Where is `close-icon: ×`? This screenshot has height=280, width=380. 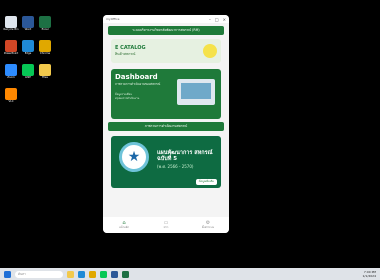
close-icon: × is located at coordinates (224, 19).